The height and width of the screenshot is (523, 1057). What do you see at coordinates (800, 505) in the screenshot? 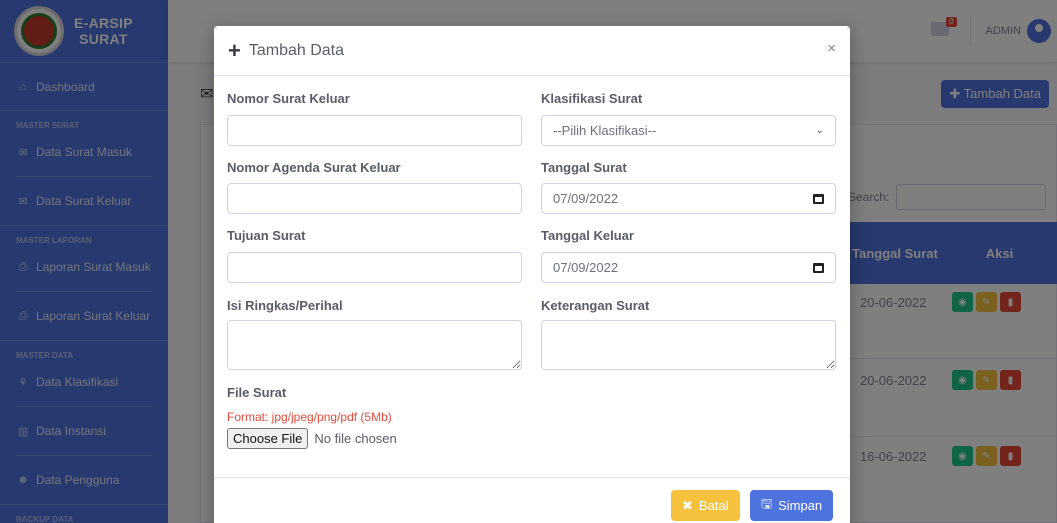
I see `save-label: Simpan` at bounding box center [800, 505].